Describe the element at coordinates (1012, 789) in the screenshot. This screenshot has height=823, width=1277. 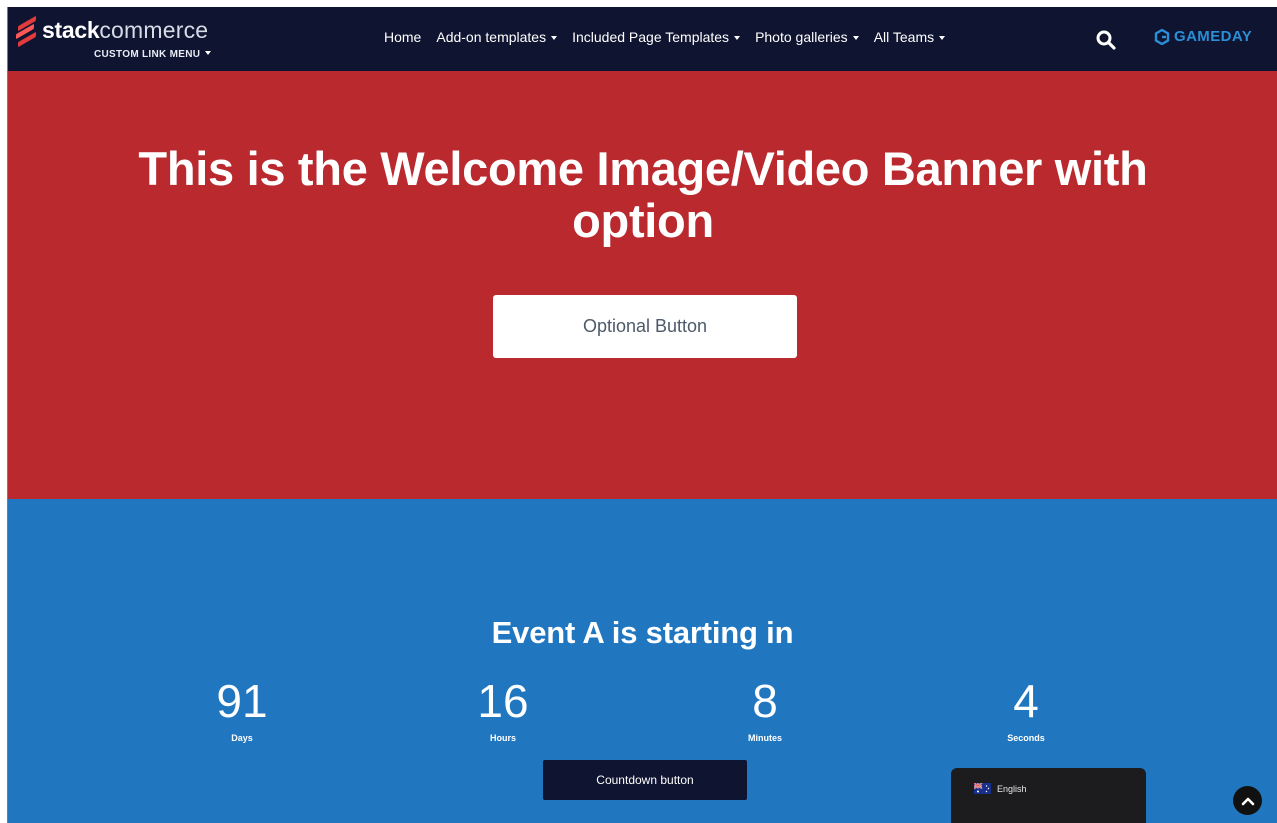
I see `language-label: English` at that location.